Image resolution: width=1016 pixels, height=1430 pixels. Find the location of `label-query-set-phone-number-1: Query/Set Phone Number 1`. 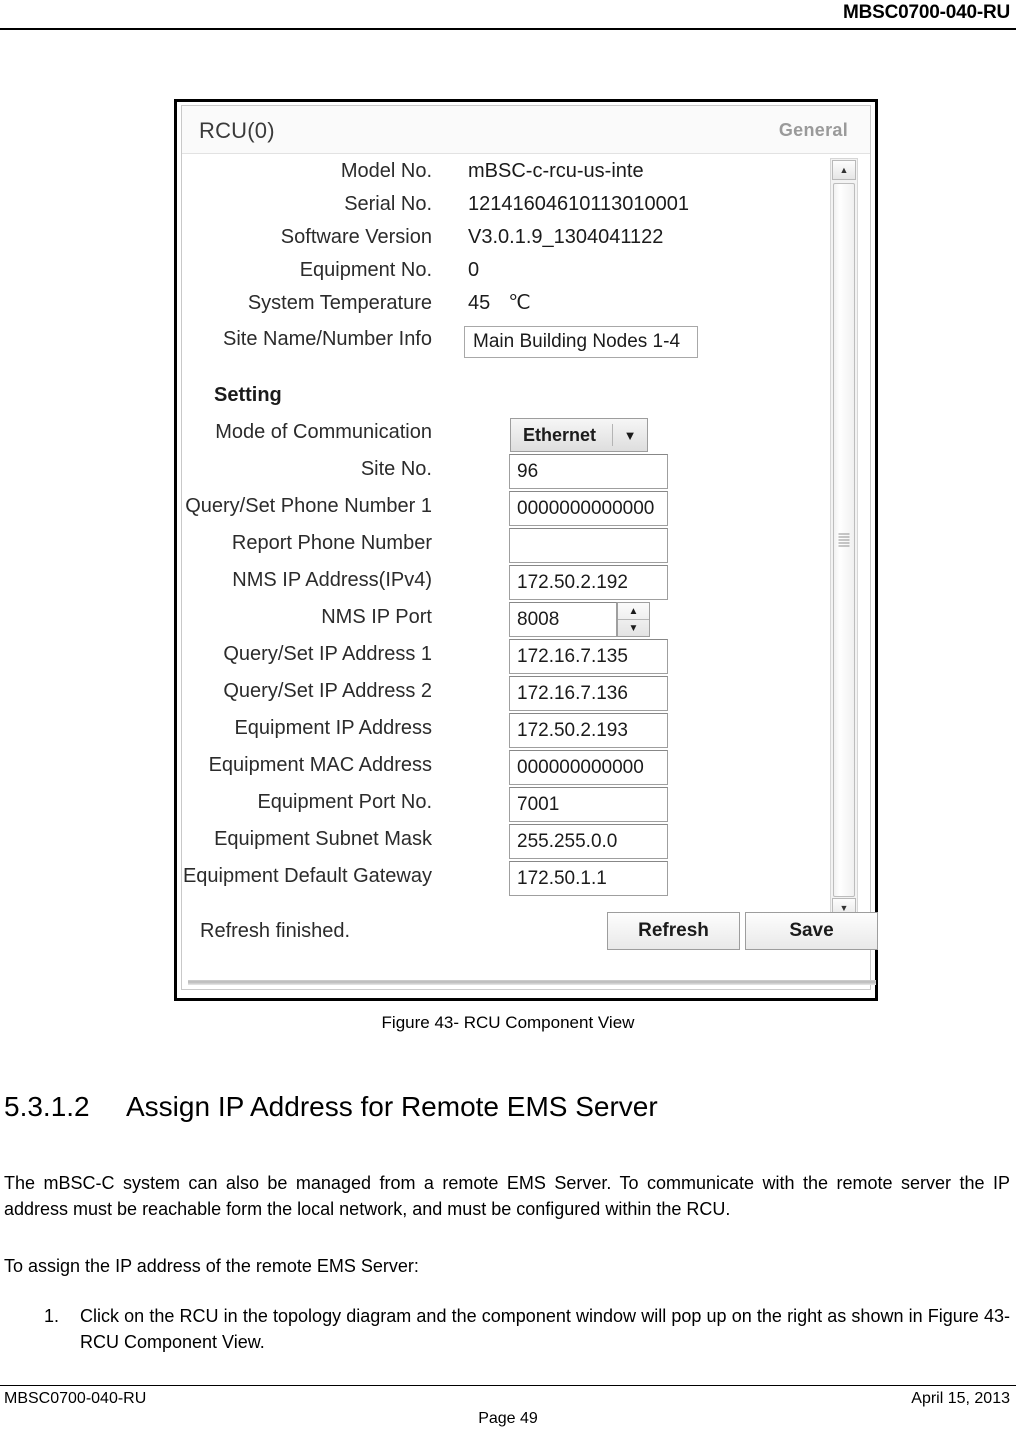

label-query-set-phone-number-1: Query/Set Phone Number 1 is located at coordinates (308, 506).